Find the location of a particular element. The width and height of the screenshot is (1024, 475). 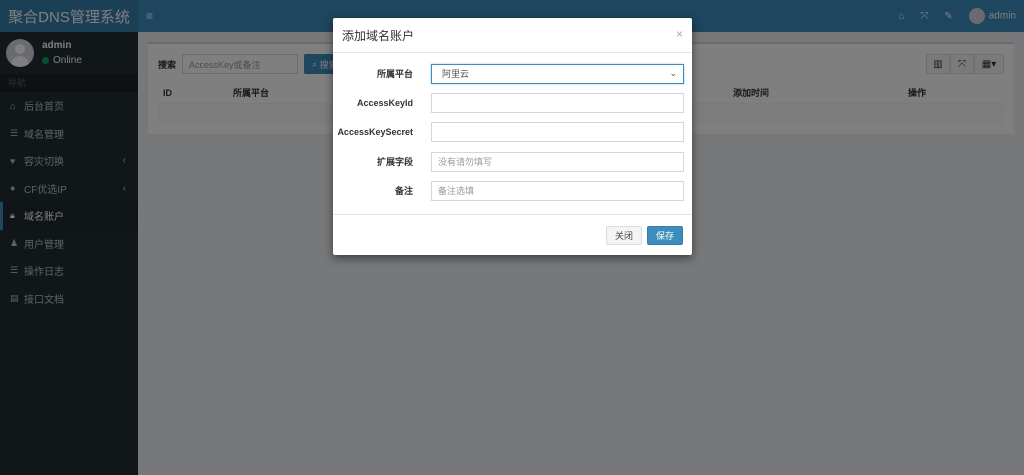

accesskeyid-label: AccessKeyId is located at coordinates (384, 102).